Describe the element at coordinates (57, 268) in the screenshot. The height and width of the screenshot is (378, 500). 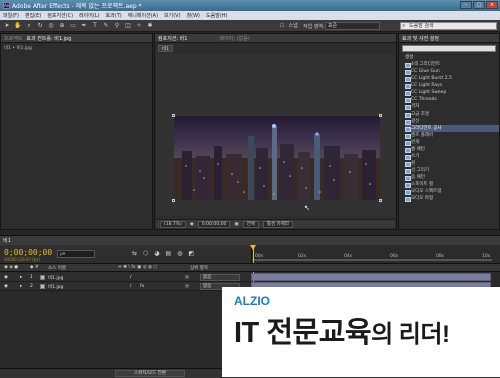
I see `col-source-name: 소스 이름` at that location.